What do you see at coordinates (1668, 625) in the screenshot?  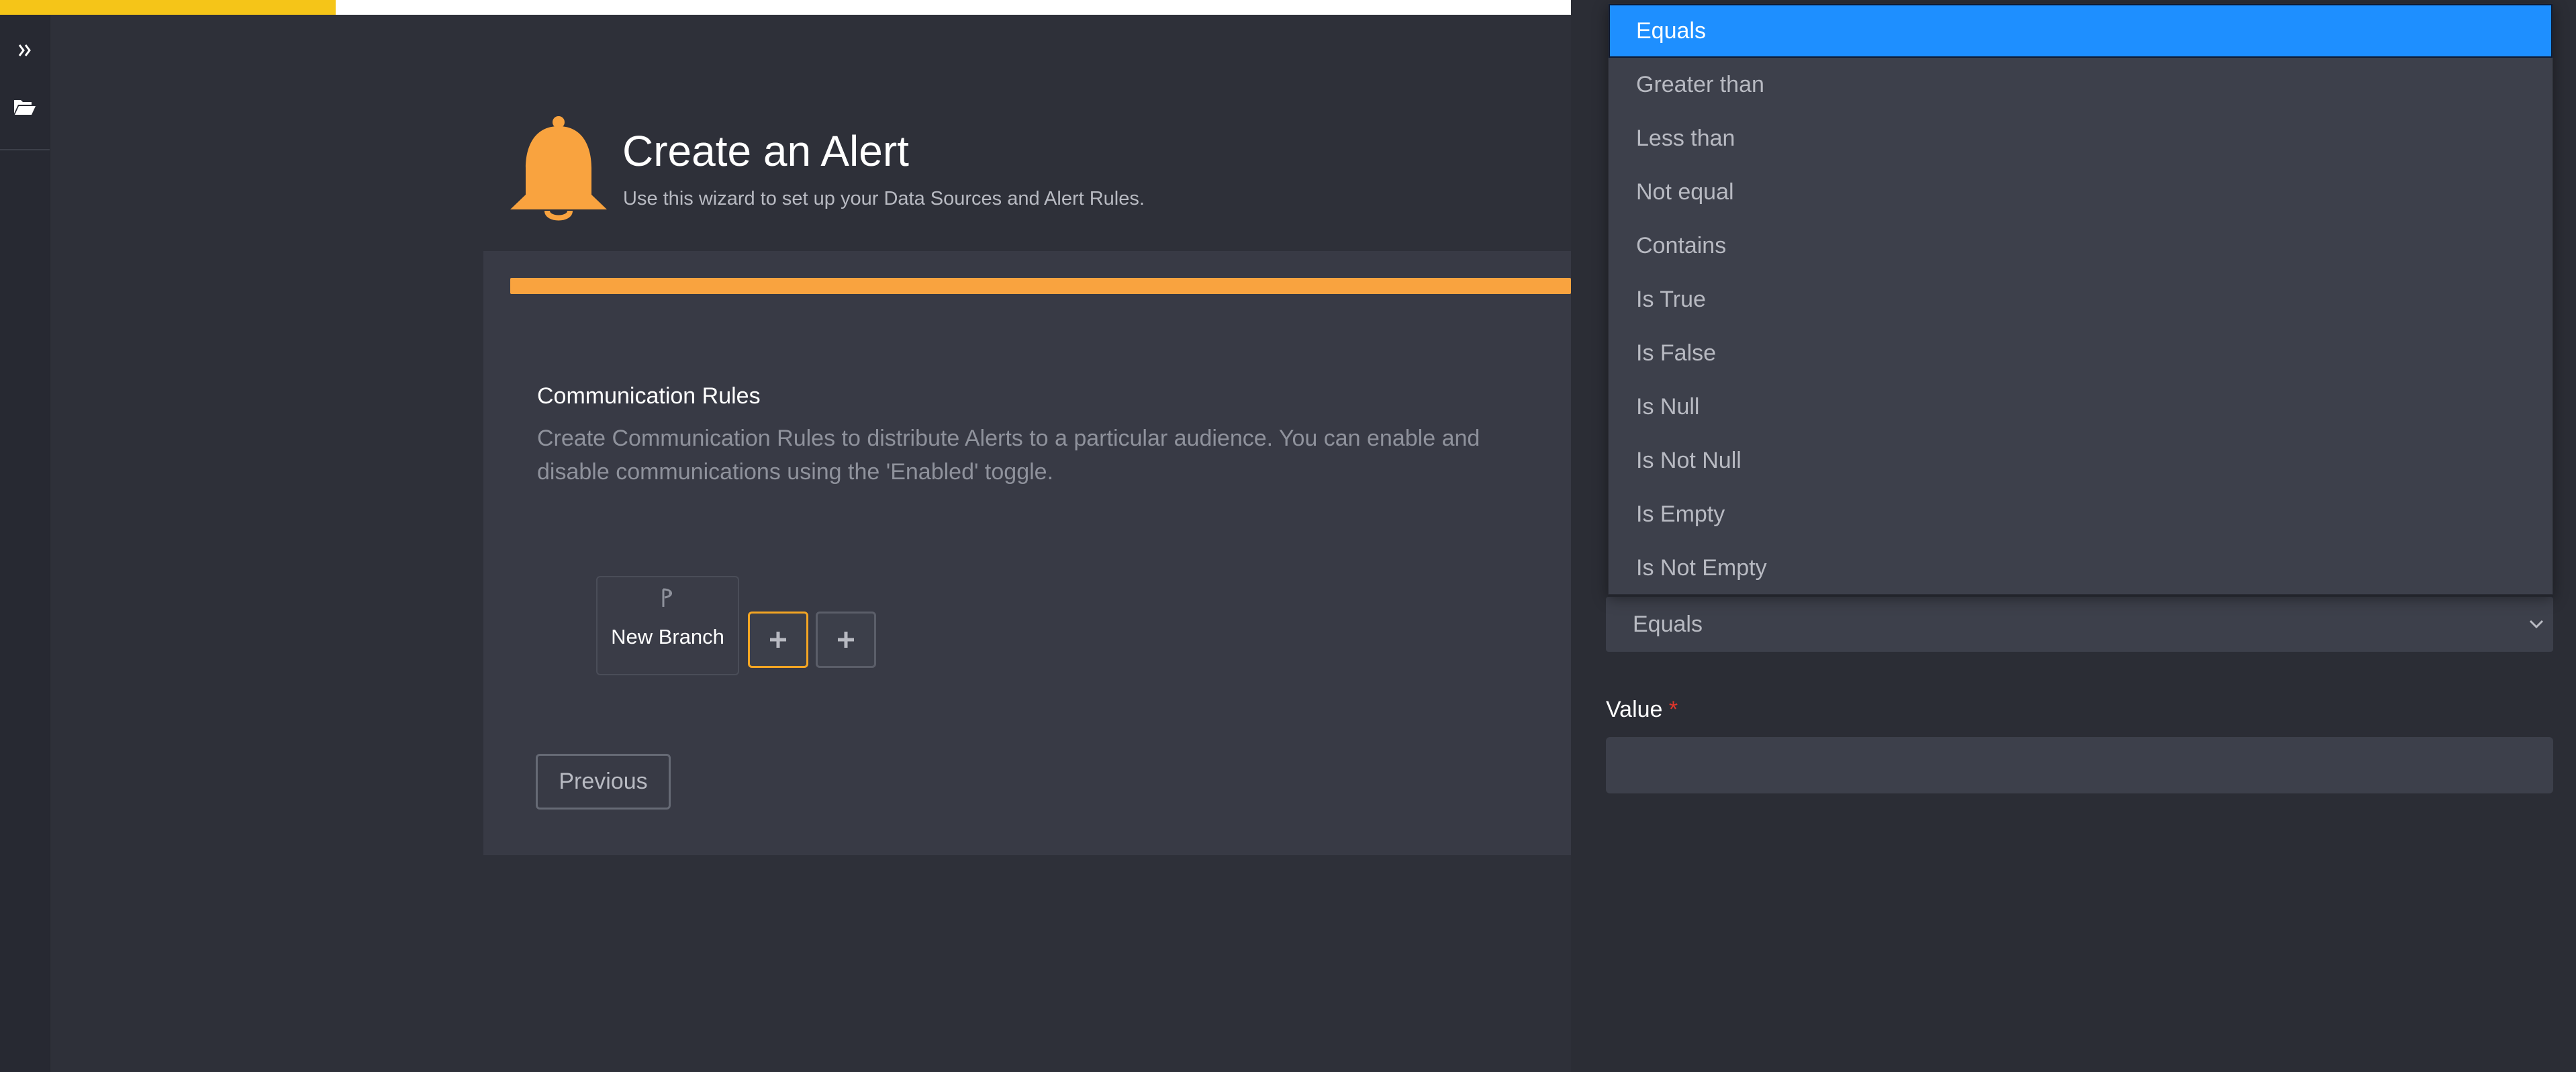 I see `condition-select-value: Equals` at bounding box center [1668, 625].